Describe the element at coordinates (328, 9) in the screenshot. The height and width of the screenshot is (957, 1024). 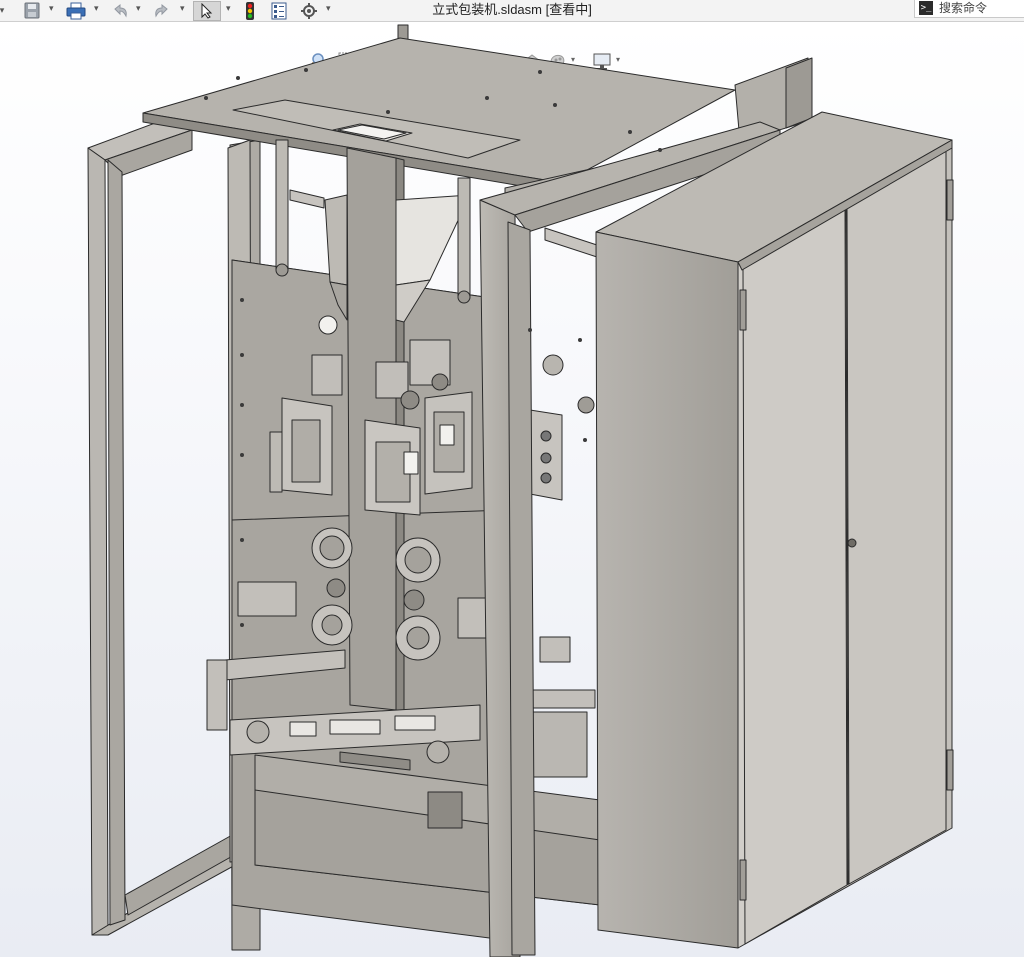
I see `options-dropdown-icon: ▾` at that location.